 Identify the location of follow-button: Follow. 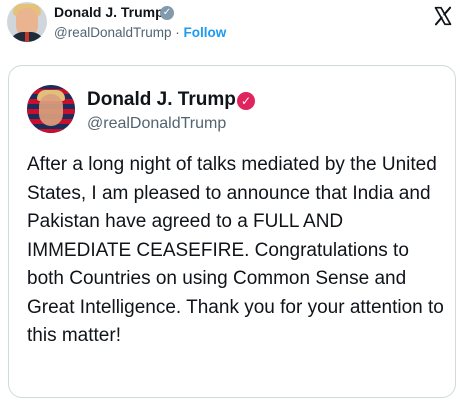
(205, 32).